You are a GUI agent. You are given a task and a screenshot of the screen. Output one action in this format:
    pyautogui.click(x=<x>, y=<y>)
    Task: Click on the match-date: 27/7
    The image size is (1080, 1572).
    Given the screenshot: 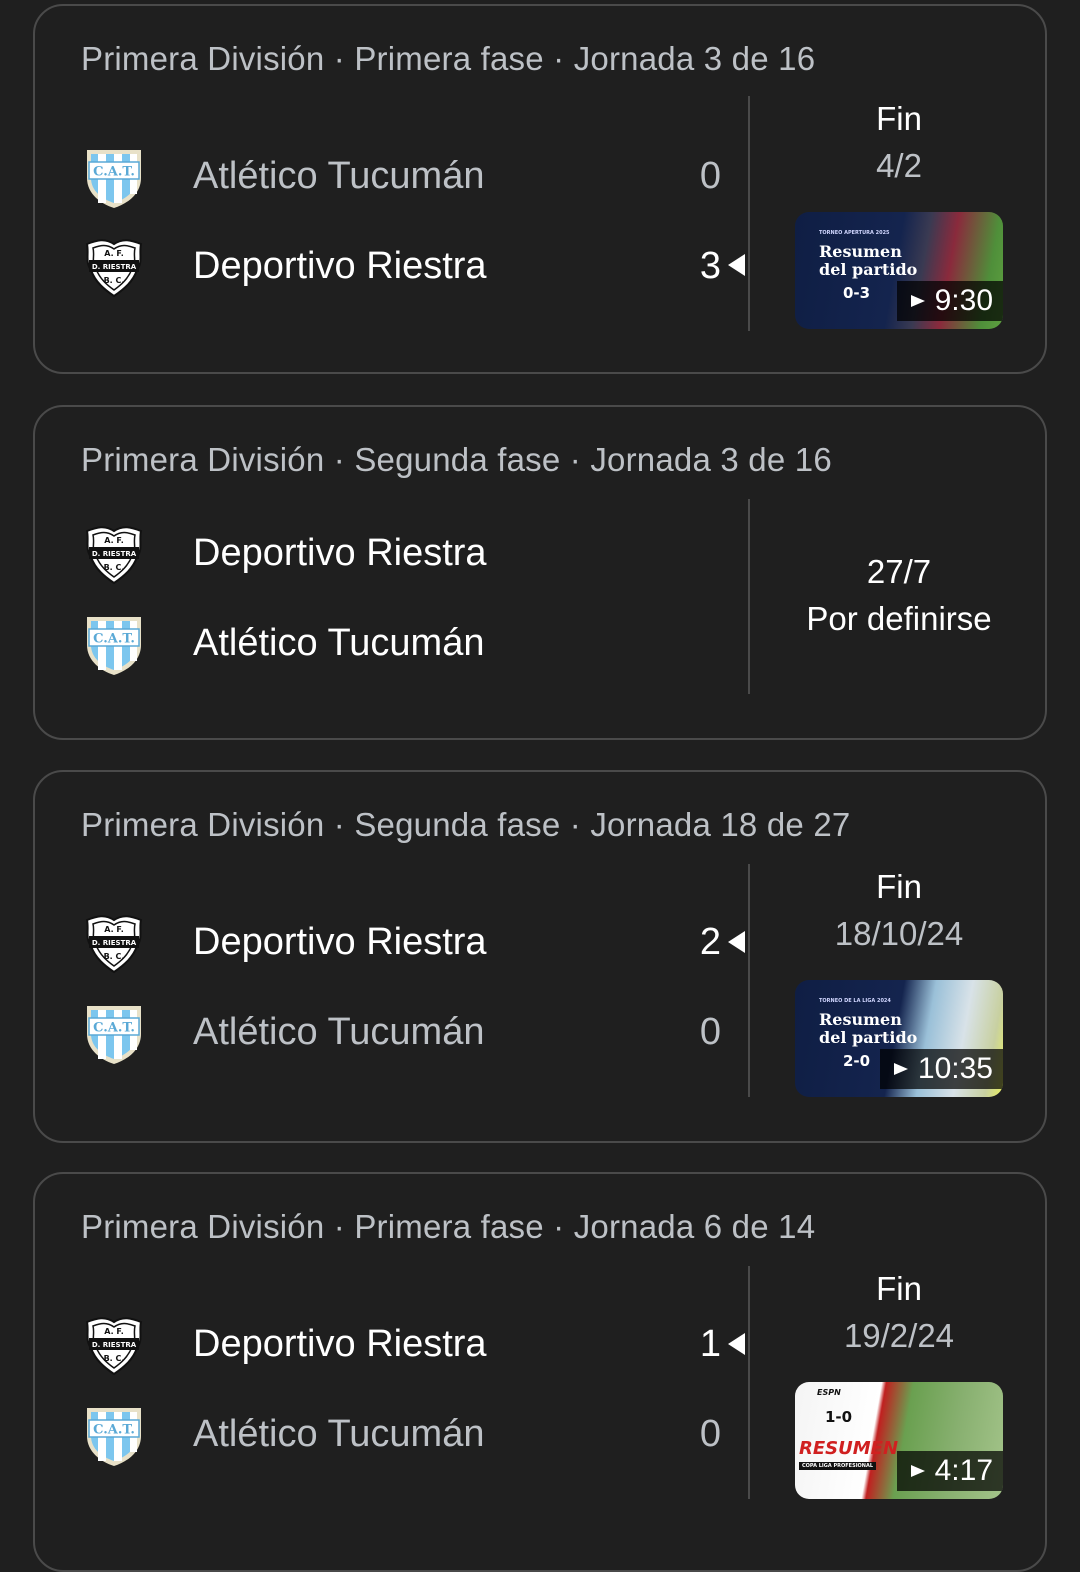 What is the action you would take?
    pyautogui.click(x=899, y=571)
    